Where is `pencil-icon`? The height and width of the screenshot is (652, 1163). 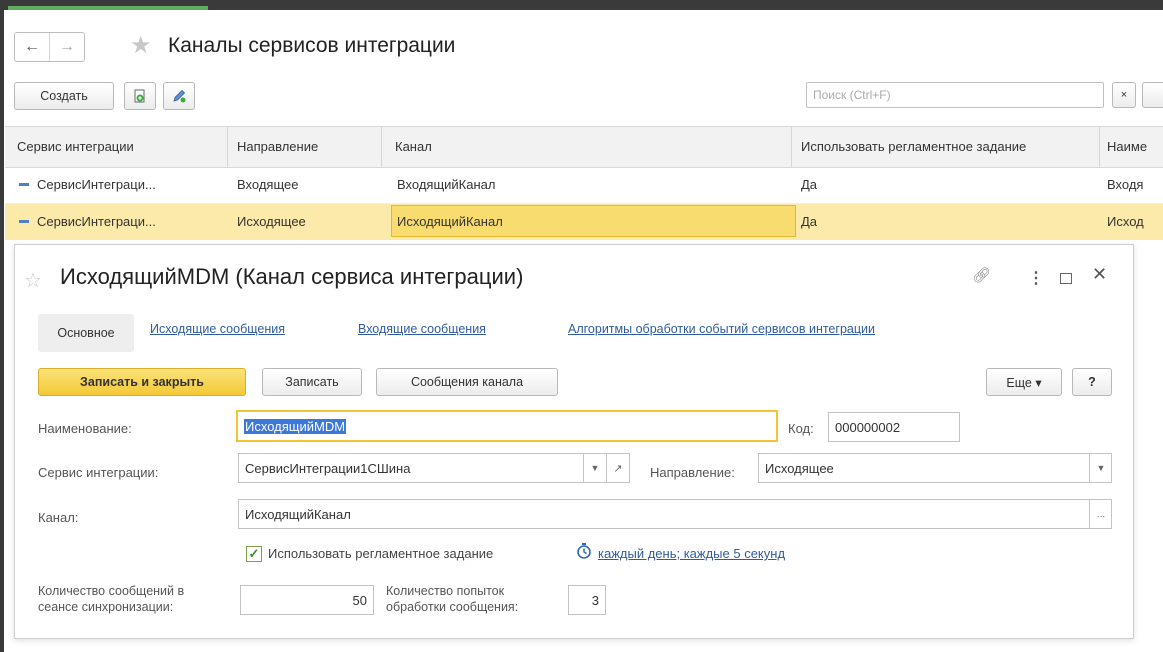 pencil-icon is located at coordinates (179, 96).